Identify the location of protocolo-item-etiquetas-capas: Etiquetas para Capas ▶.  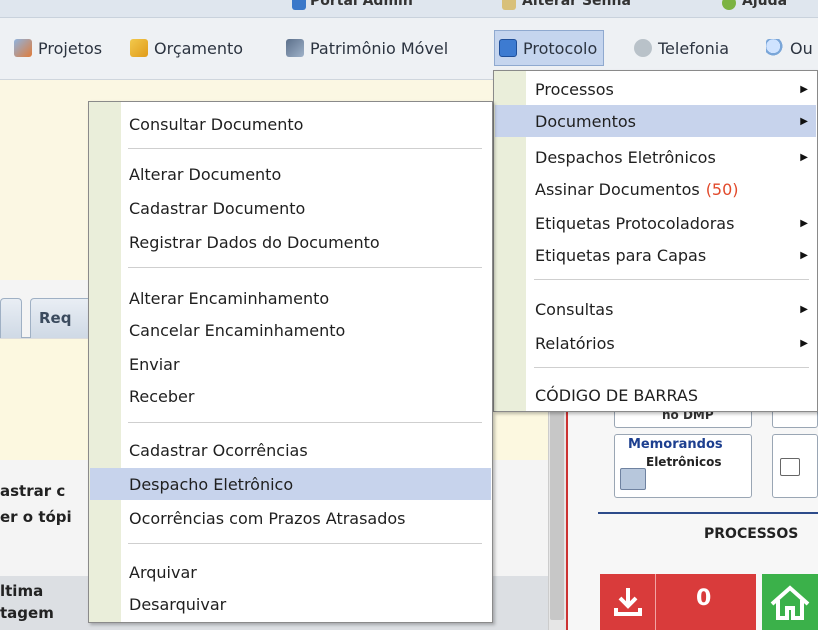
(655, 255).